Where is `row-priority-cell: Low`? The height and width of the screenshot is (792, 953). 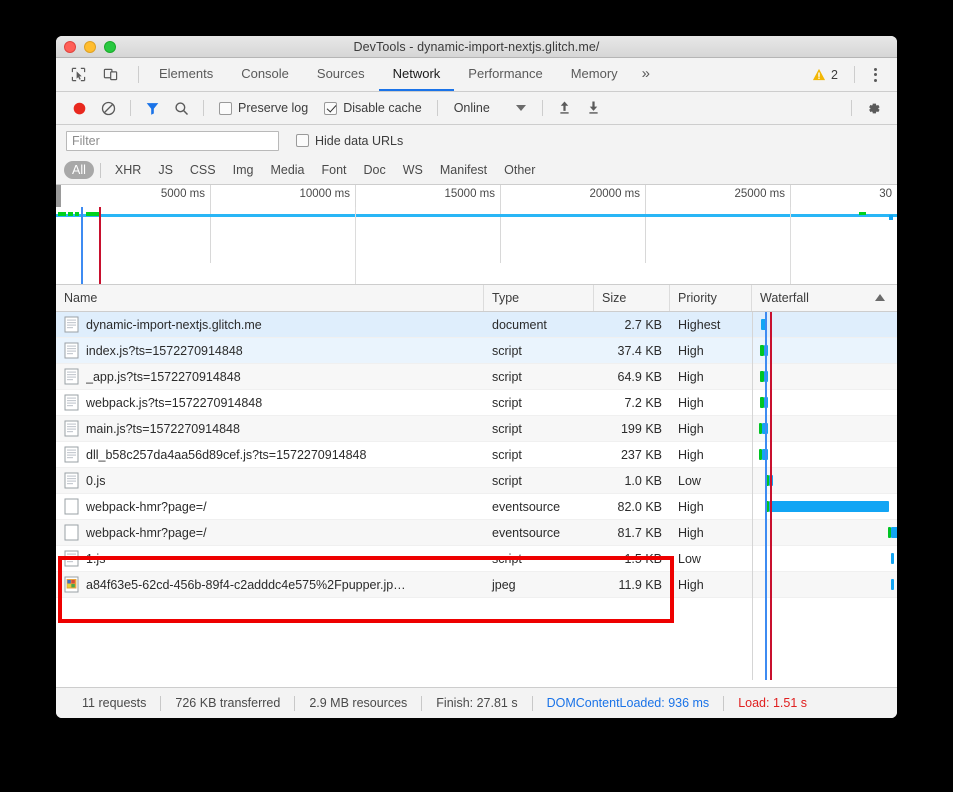 row-priority-cell: Low is located at coordinates (689, 480).